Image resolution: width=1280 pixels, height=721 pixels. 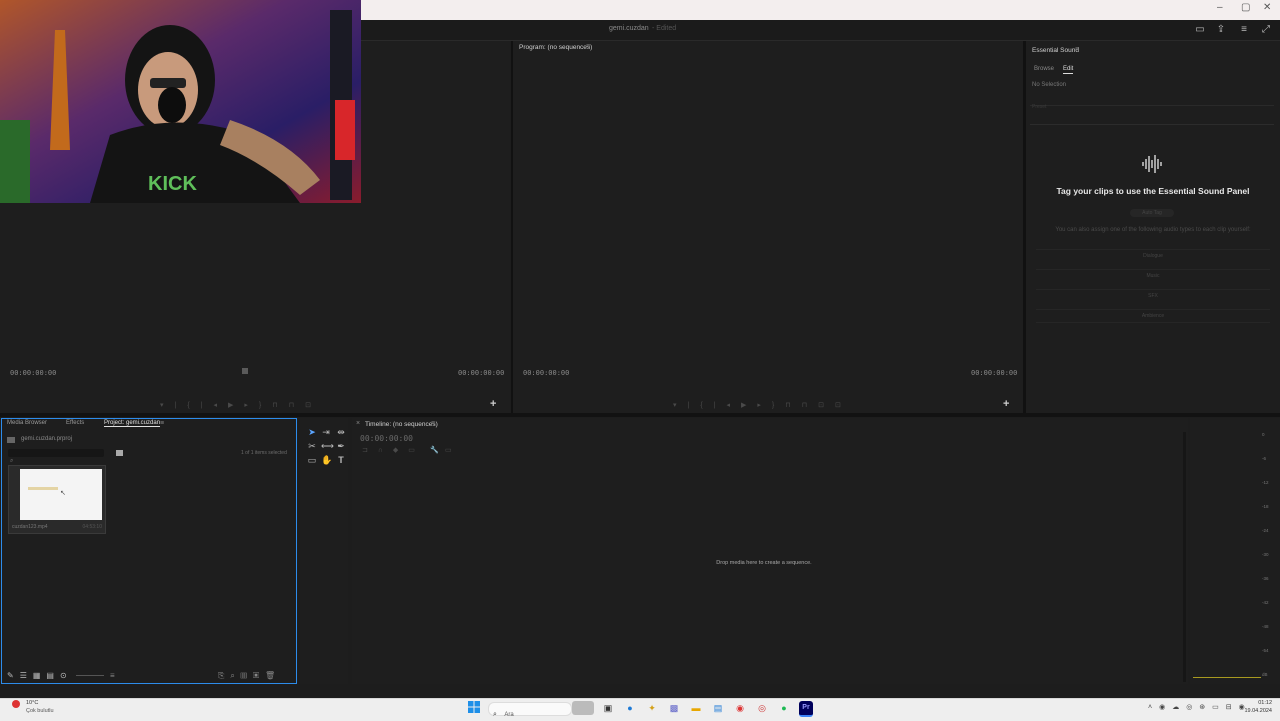 What do you see at coordinates (1256, 711) in the screenshot?
I see `clock-date: 19.04.2024` at bounding box center [1256, 711].